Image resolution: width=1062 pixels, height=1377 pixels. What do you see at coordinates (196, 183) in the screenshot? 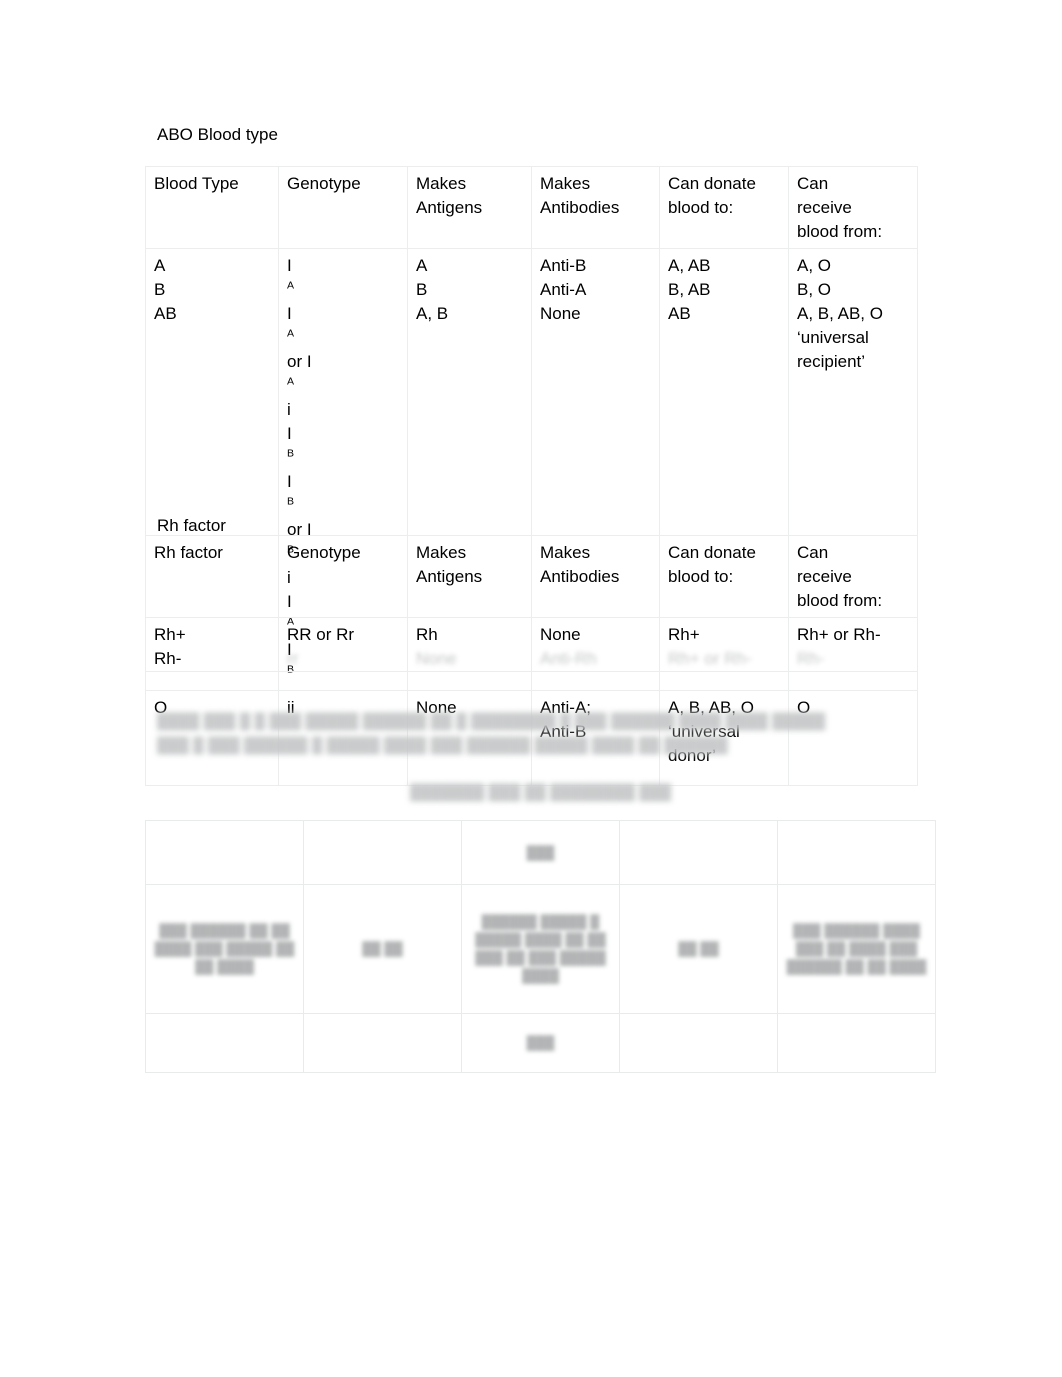
I see `header-line: Blood Type` at bounding box center [196, 183].